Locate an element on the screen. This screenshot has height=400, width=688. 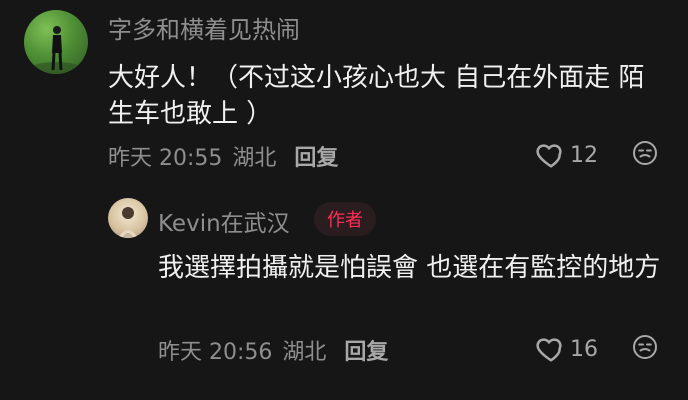
like-button: 12 is located at coordinates (567, 155).